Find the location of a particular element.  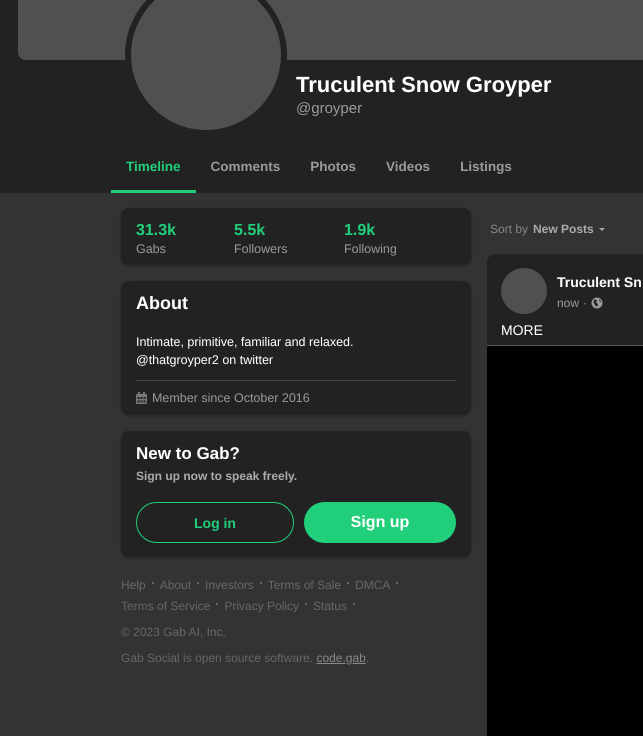

stat-value: 5.5k is located at coordinates (250, 231).